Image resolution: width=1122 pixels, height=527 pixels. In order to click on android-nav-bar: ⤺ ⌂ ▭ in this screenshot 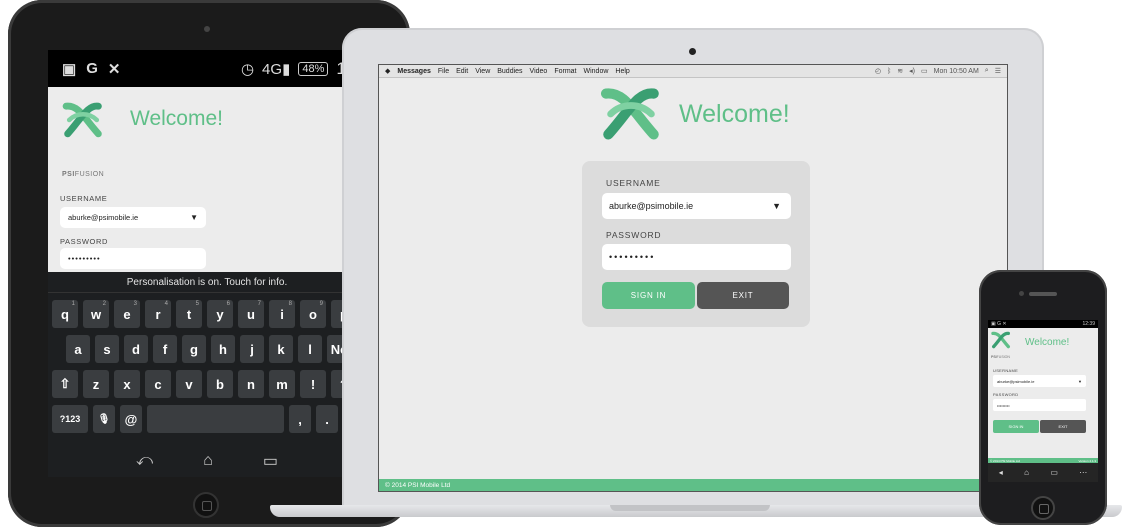, I will do `click(207, 461)`.